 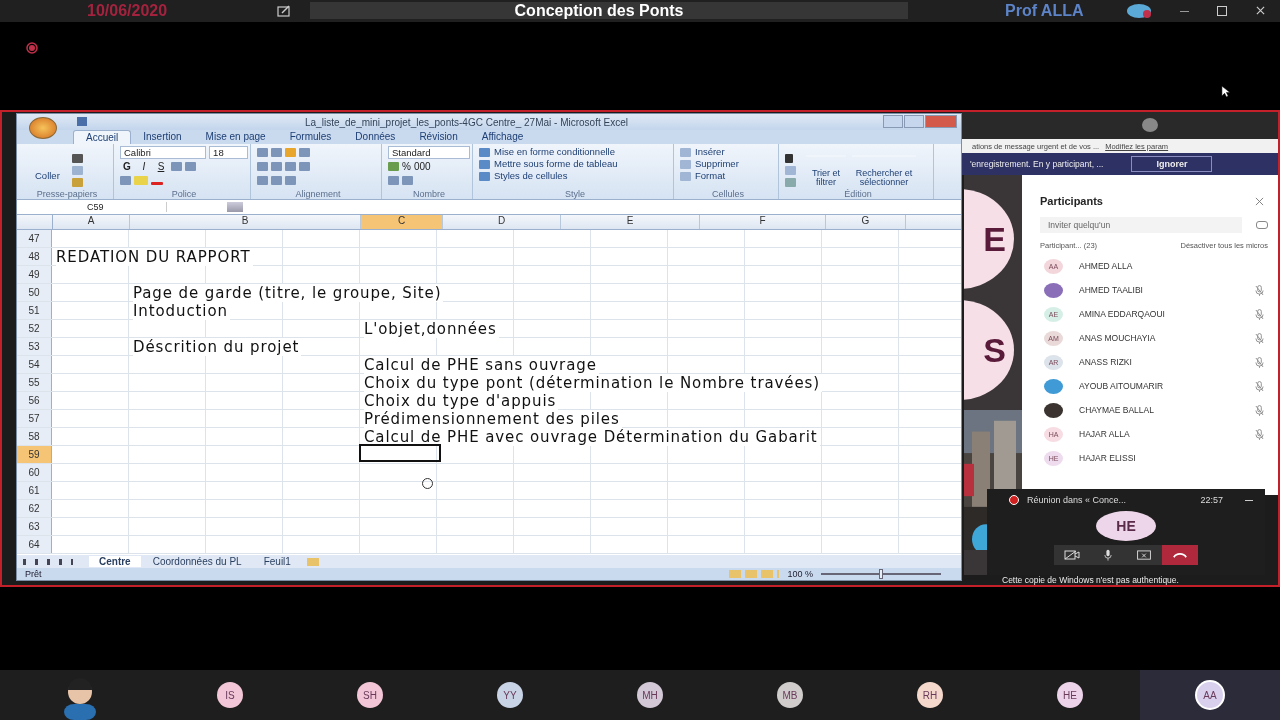 What do you see at coordinates (400, 453) in the screenshot?
I see `selected-cell` at bounding box center [400, 453].